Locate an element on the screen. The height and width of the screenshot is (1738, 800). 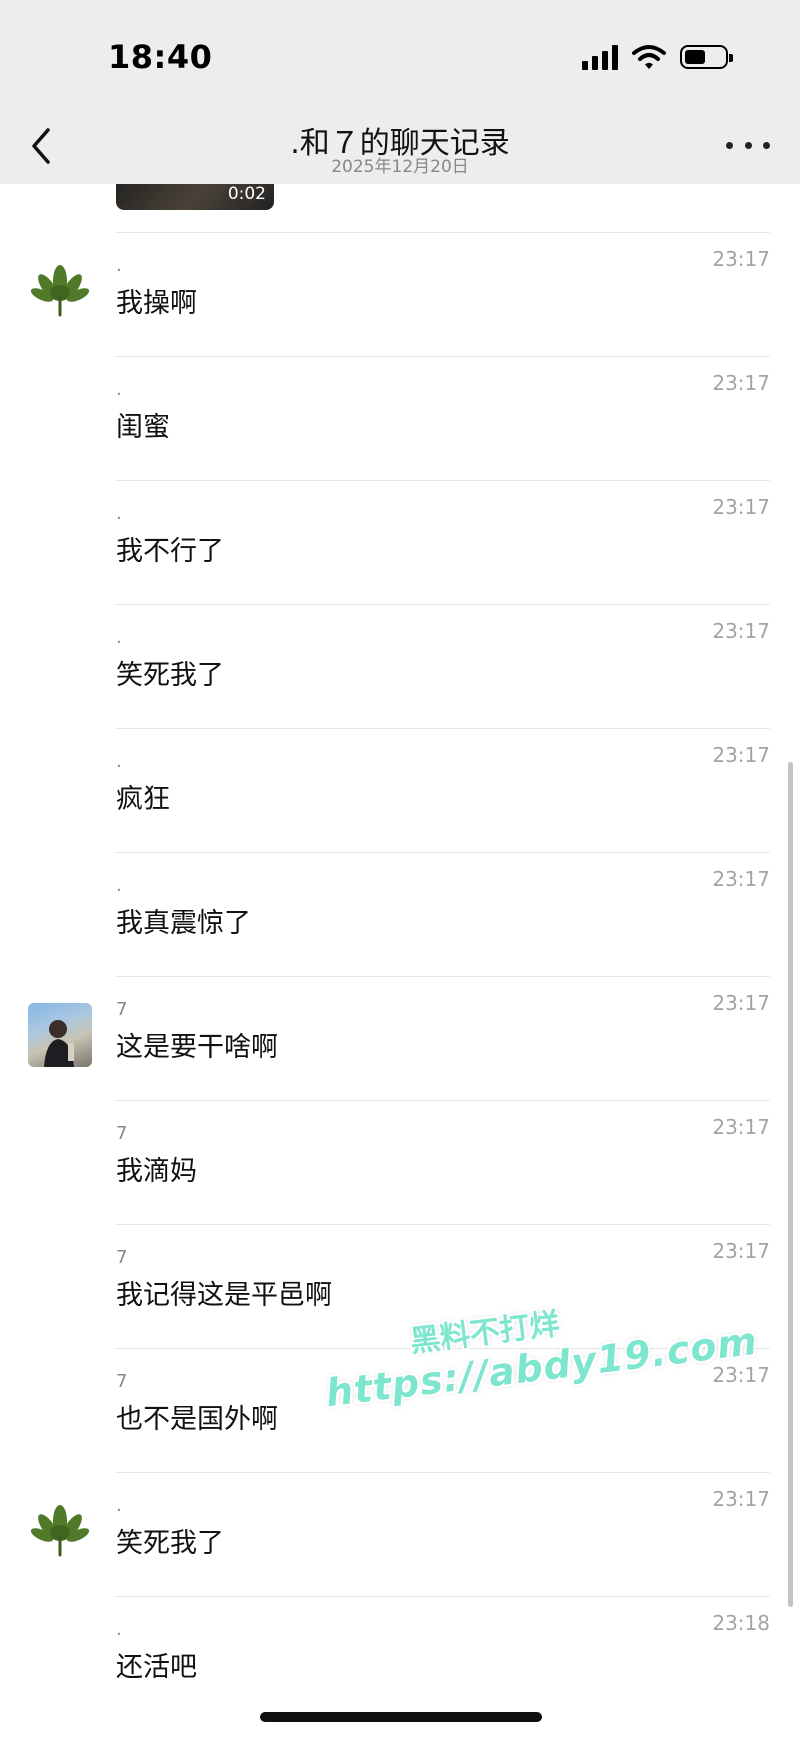
home-indicator is located at coordinates (401, 1717).